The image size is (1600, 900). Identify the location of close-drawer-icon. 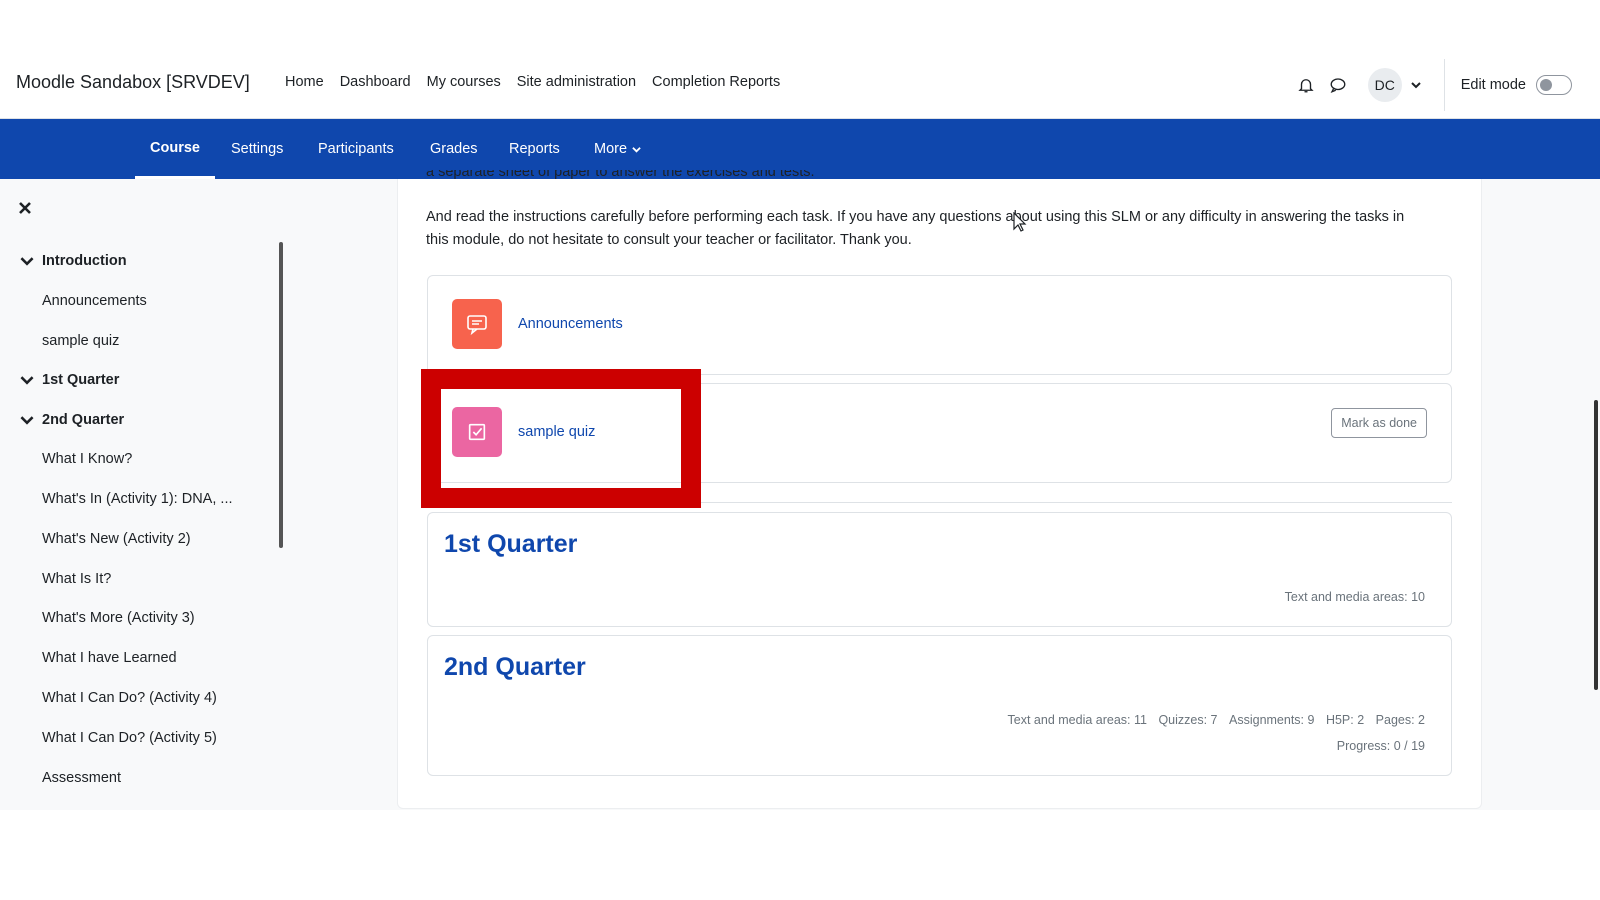
(26, 209).